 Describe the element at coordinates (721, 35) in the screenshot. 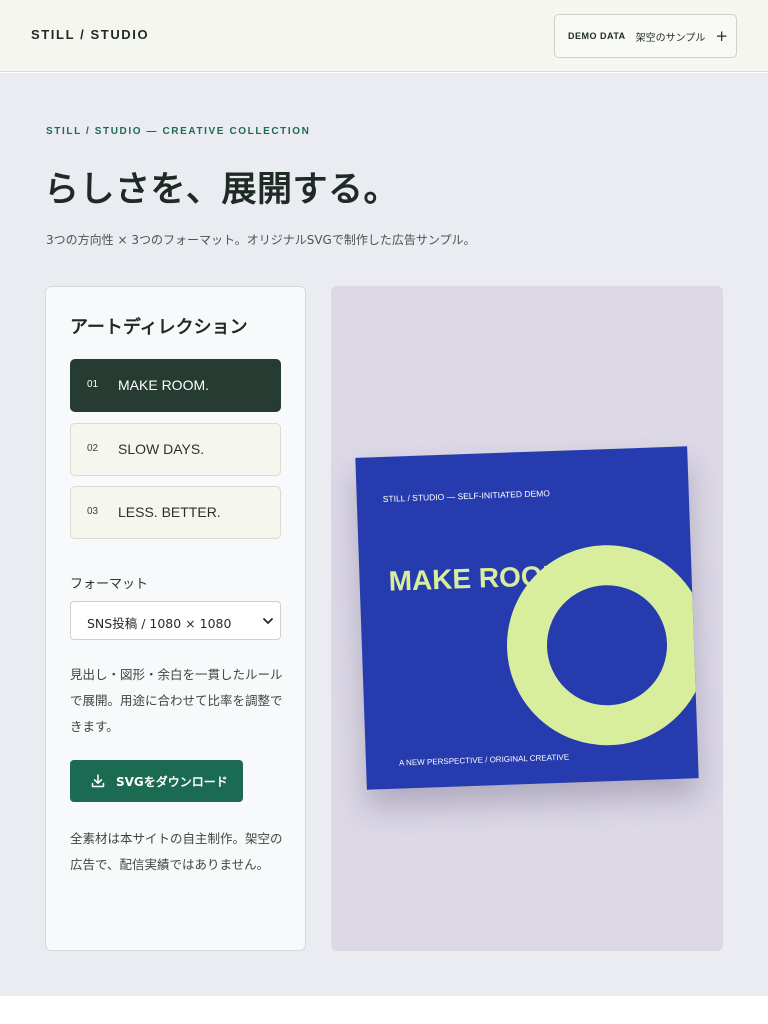

I see `plus-icon: +` at that location.